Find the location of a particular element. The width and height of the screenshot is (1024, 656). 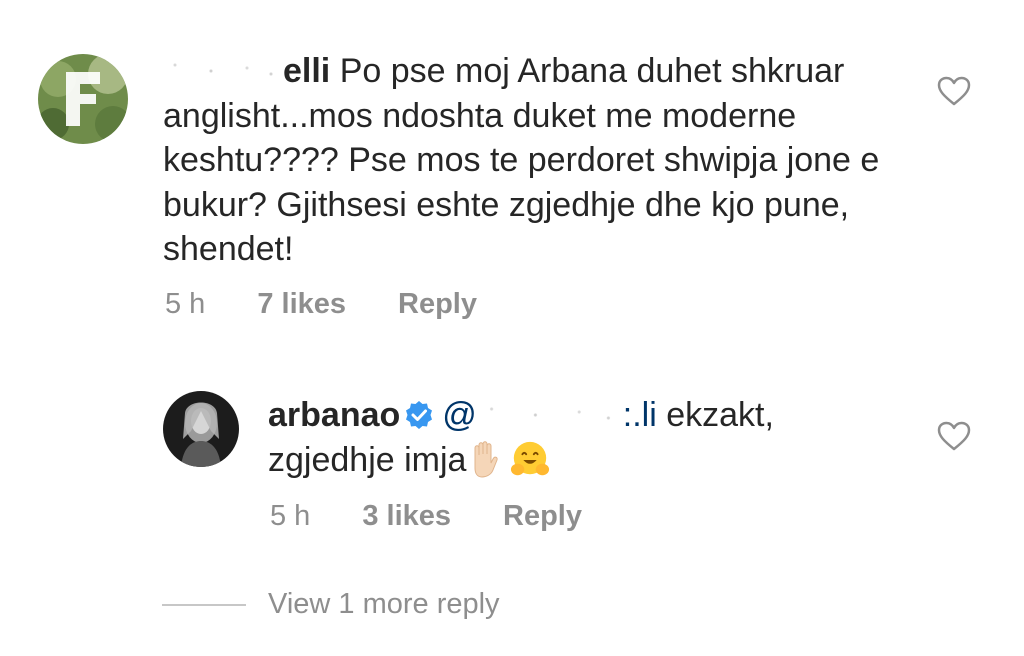

comment-2-time: 5 h is located at coordinates (290, 516).